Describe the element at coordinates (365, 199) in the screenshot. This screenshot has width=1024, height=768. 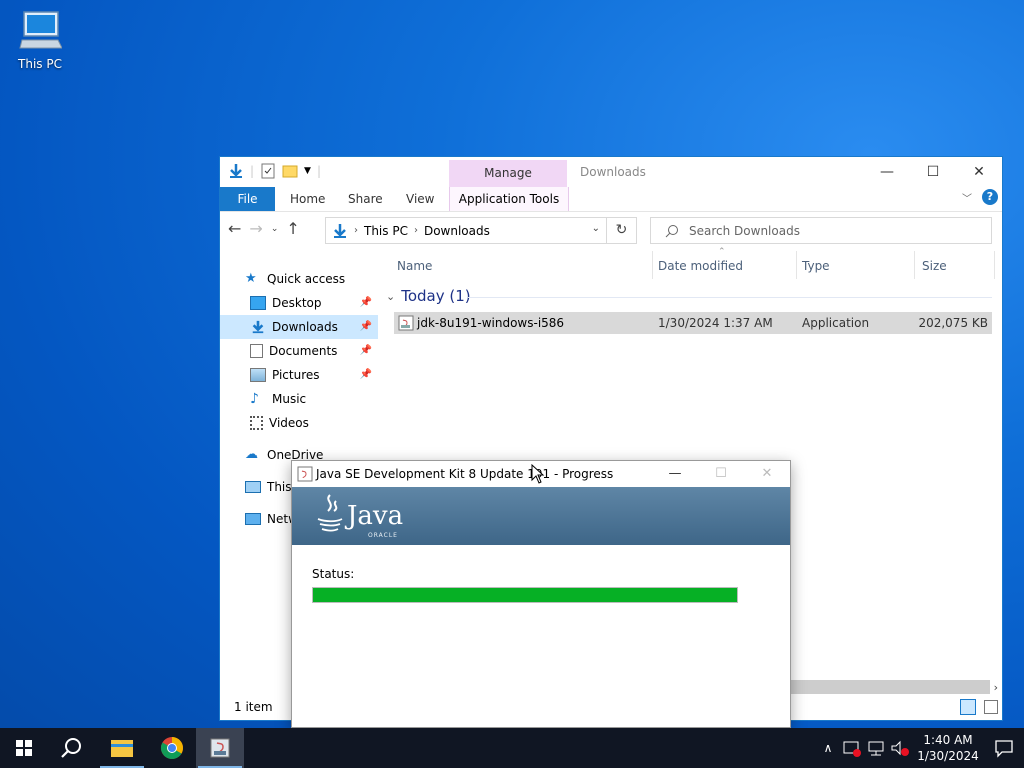
I see `tab-share: Share` at that location.